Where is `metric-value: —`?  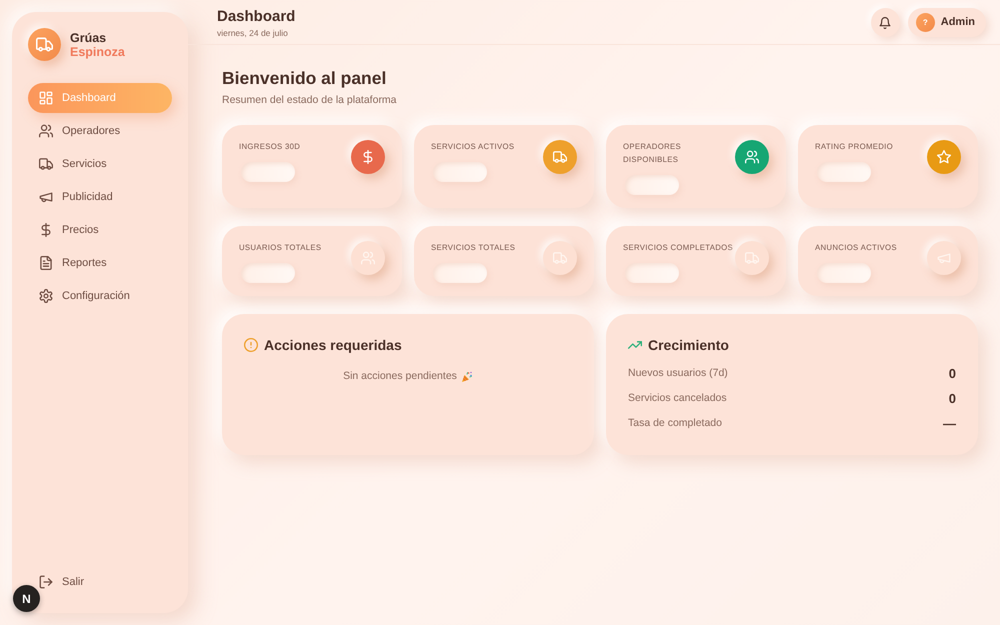
metric-value: — is located at coordinates (949, 423).